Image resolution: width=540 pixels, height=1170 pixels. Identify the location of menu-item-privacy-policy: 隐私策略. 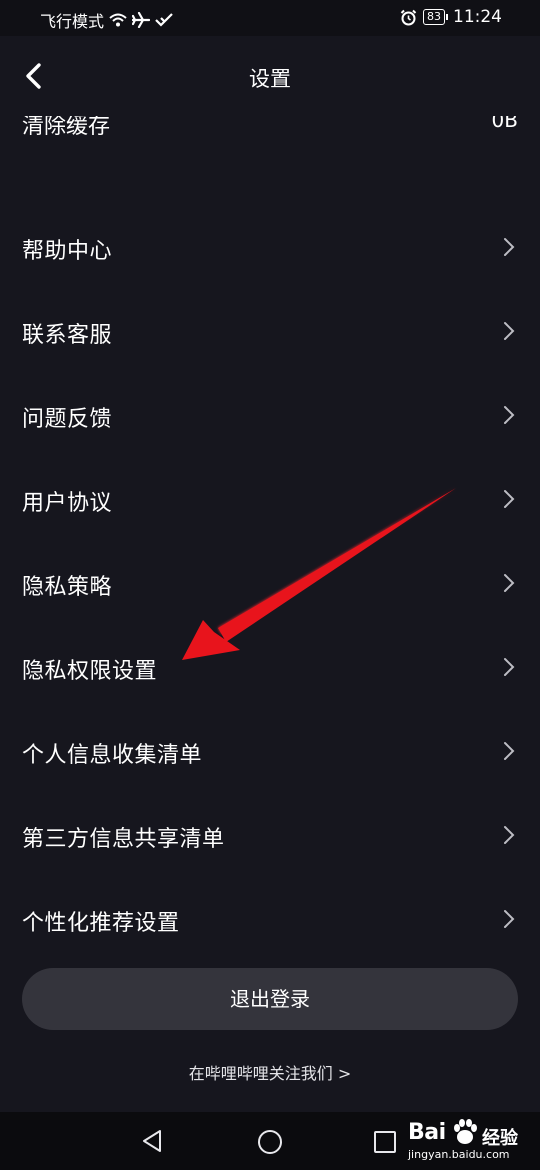
(270, 584).